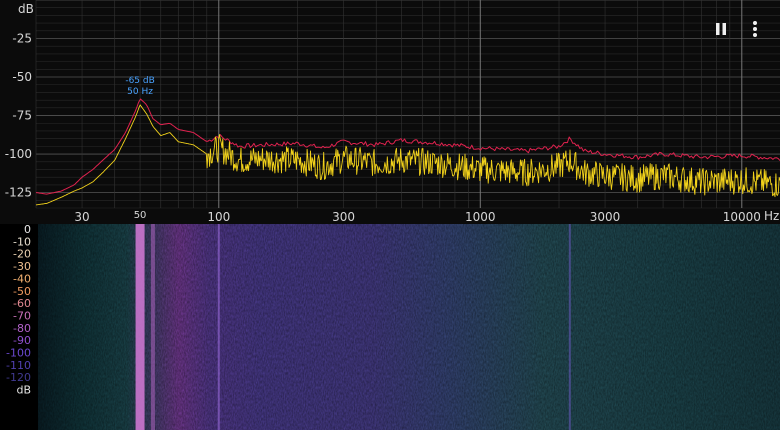 This screenshot has width=780, height=430. Describe the element at coordinates (22, 77) in the screenshot. I see `y-tick-label: -50` at that location.